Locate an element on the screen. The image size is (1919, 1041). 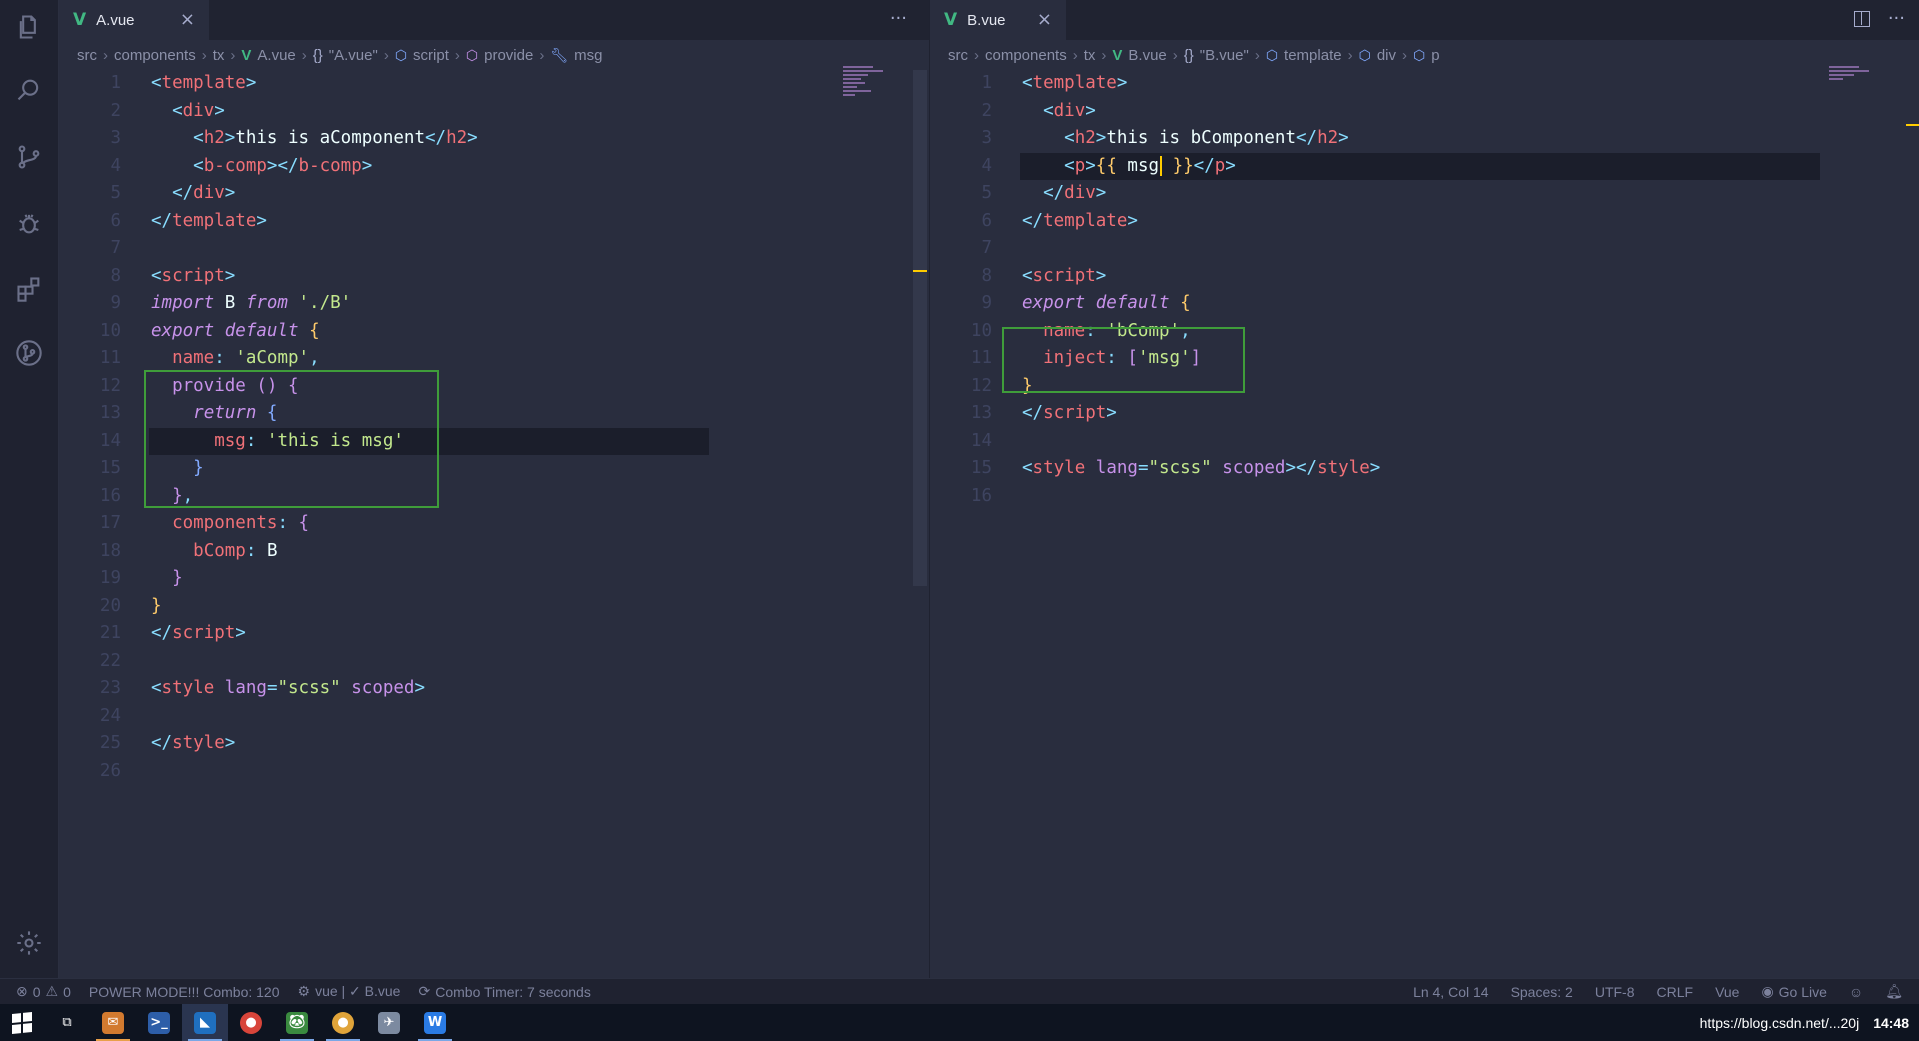
line-number: 21 is located at coordinates (110, 633).